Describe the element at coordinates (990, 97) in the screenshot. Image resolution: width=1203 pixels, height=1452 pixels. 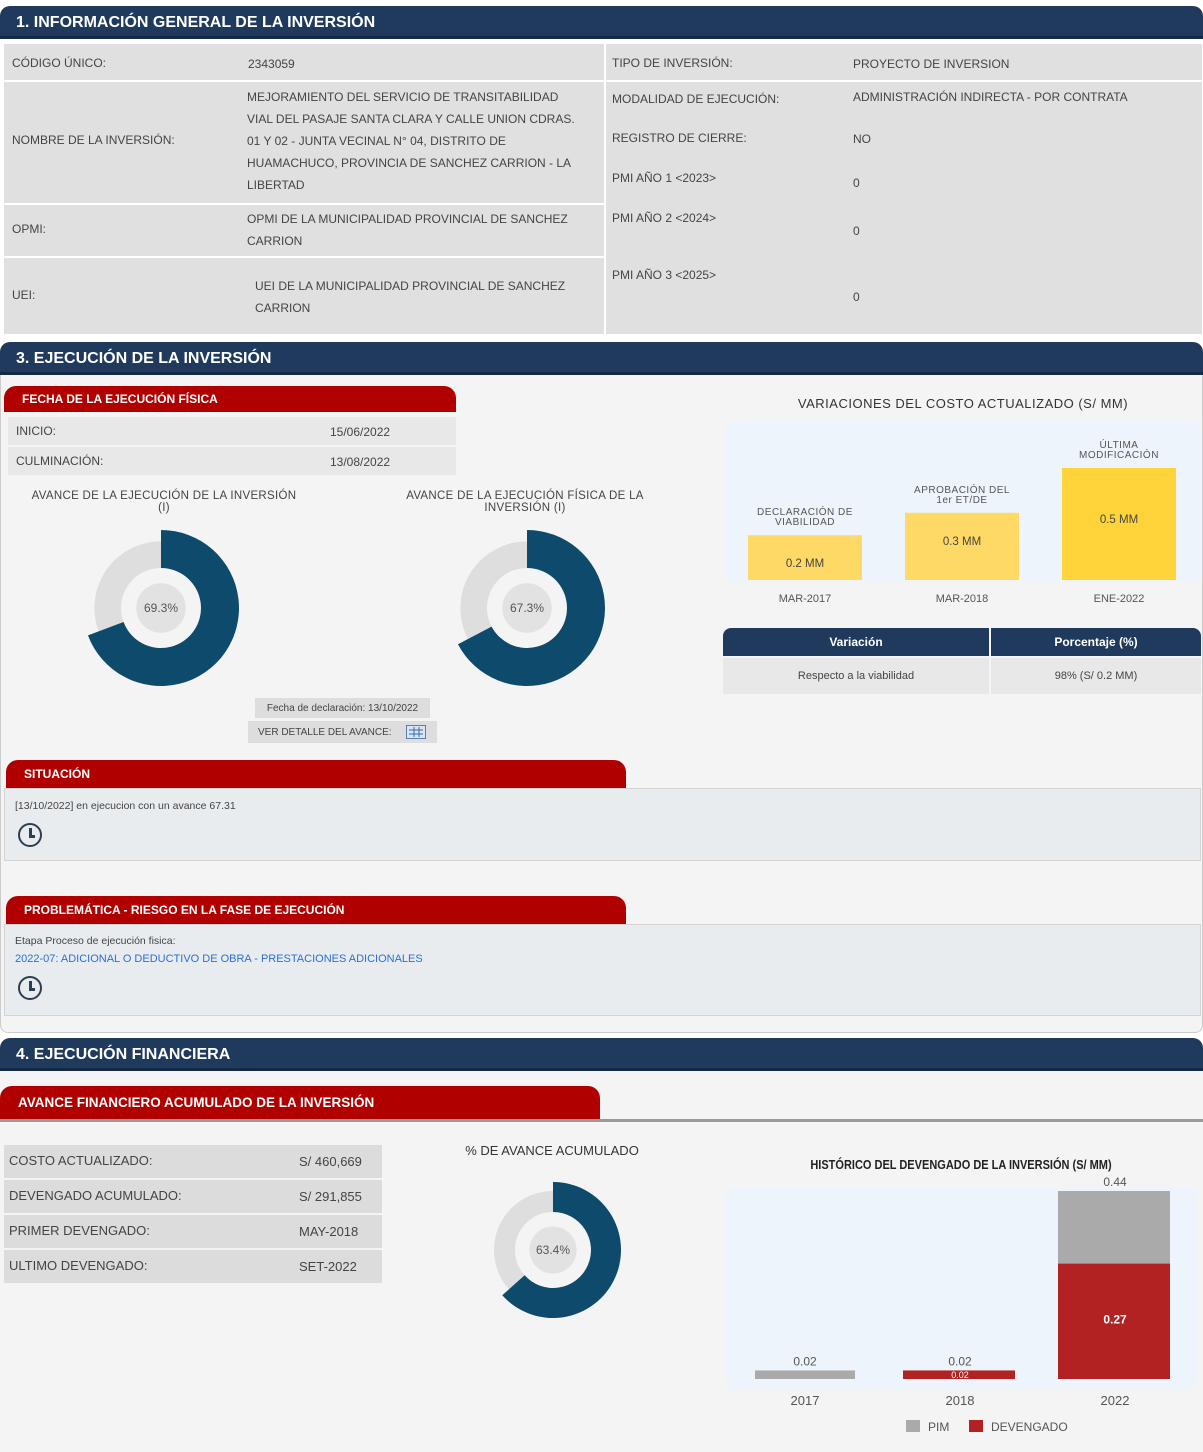
I see `modalidad-value: ADMINISTRACIÓN INDIRECTA - POR CONTRATA` at that location.